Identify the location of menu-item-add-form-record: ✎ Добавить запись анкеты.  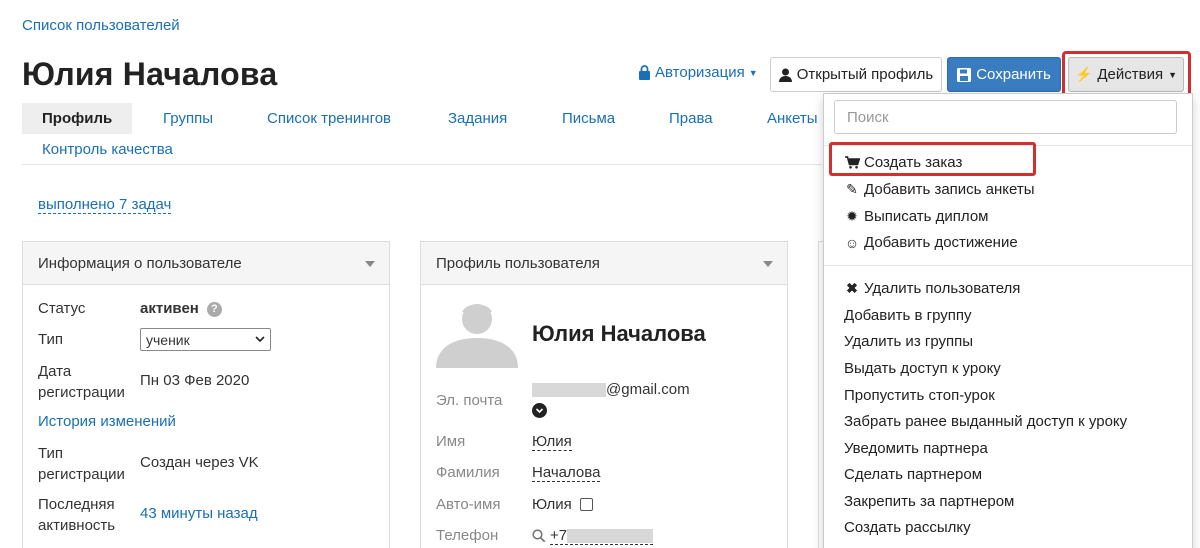
(939, 189).